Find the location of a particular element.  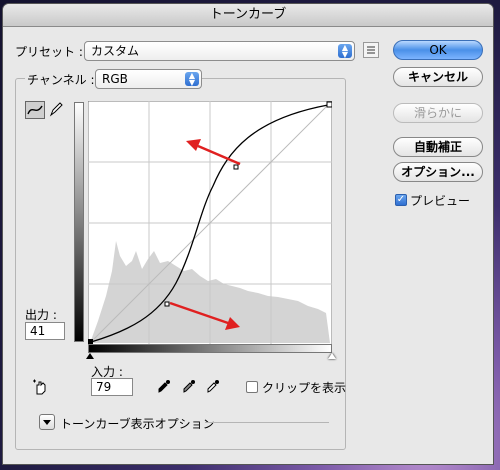

preview-checkbox: ✓ is located at coordinates (401, 200).